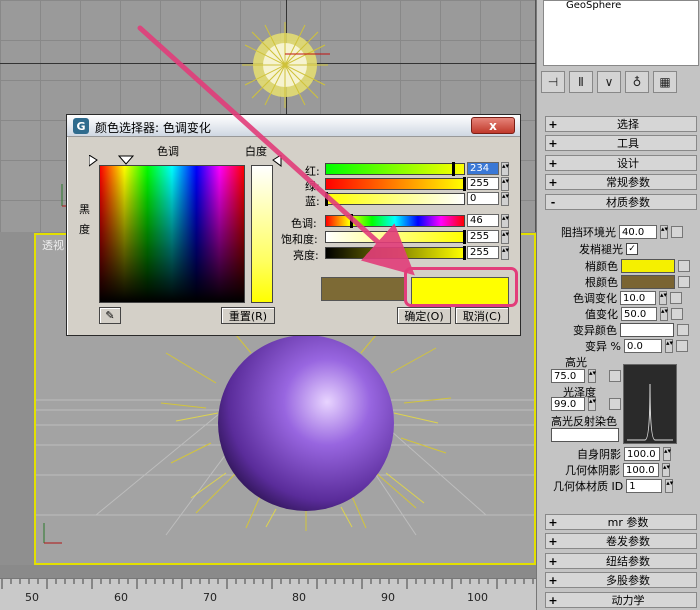  I want to click on root-color-swatch, so click(648, 282).